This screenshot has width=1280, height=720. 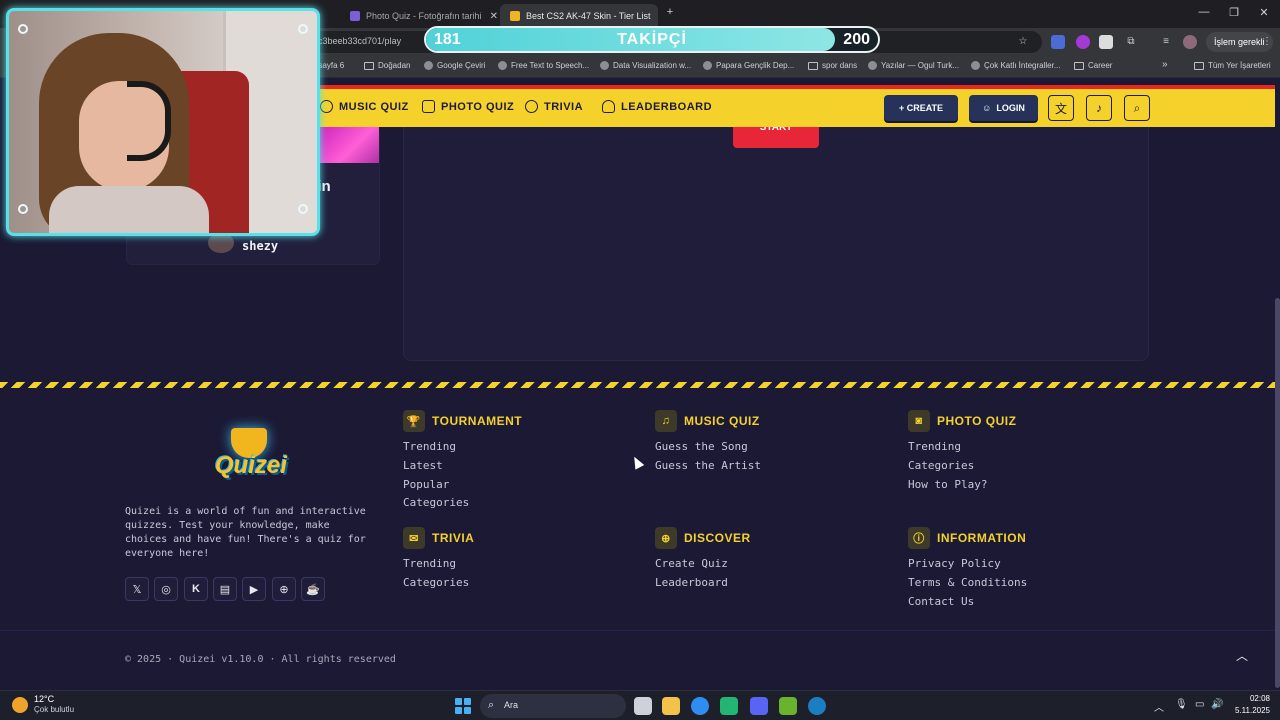 I want to click on close-window-icon: ✕, so click(x=1264, y=12).